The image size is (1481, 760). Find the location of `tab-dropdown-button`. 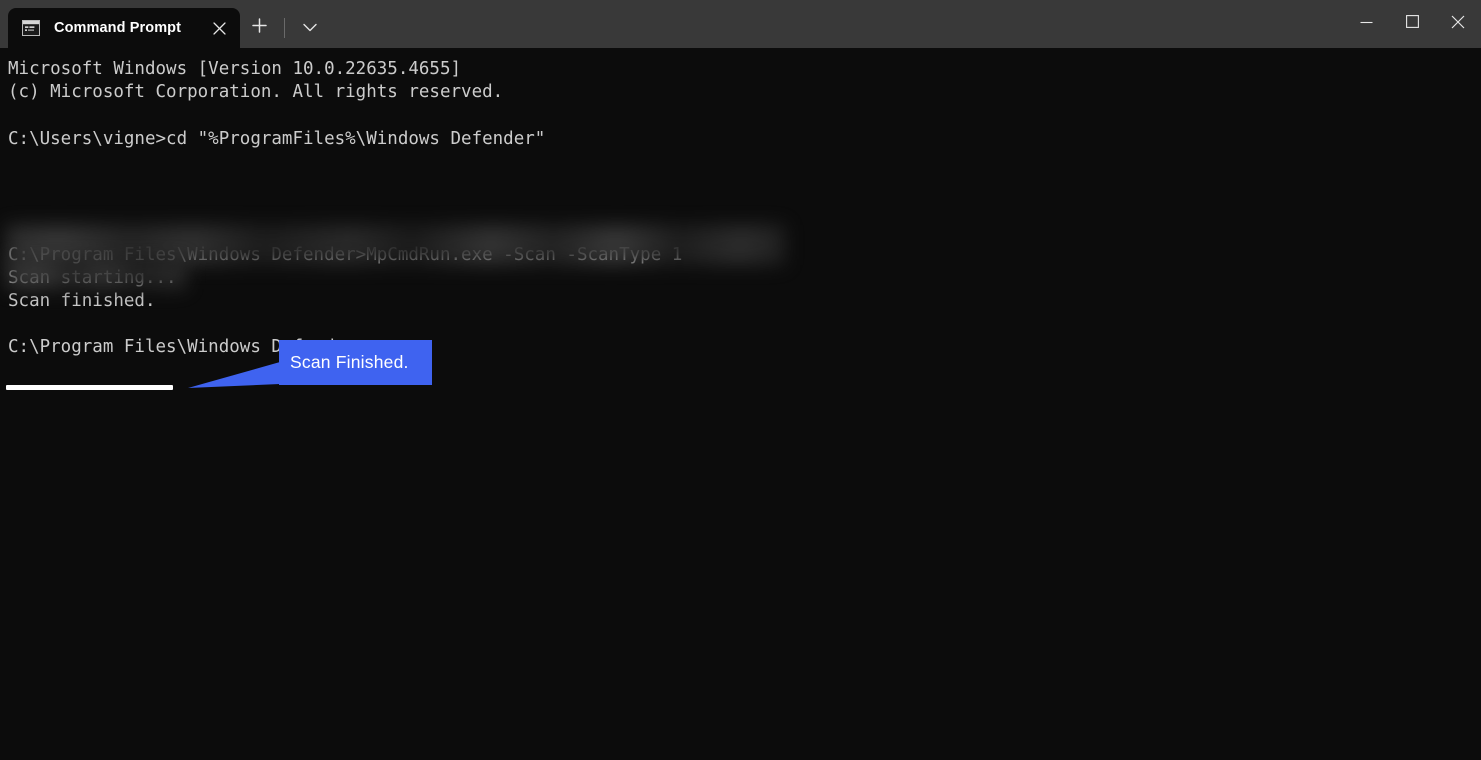

tab-dropdown-button is located at coordinates (310, 28).